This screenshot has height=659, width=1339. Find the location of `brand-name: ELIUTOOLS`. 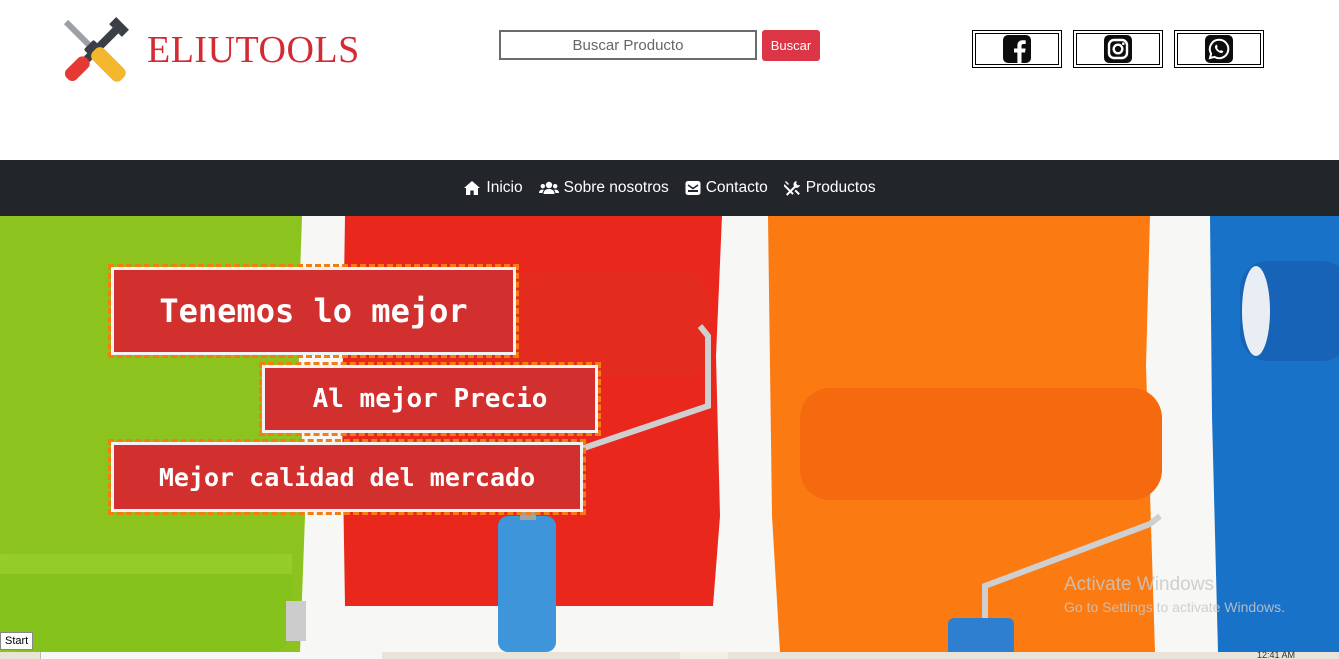

brand-name: ELIUTOOLS is located at coordinates (253, 50).